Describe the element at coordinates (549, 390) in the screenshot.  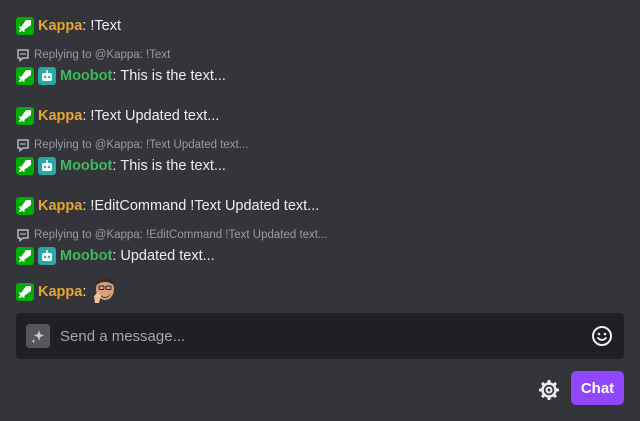
I see `gear-icon` at that location.